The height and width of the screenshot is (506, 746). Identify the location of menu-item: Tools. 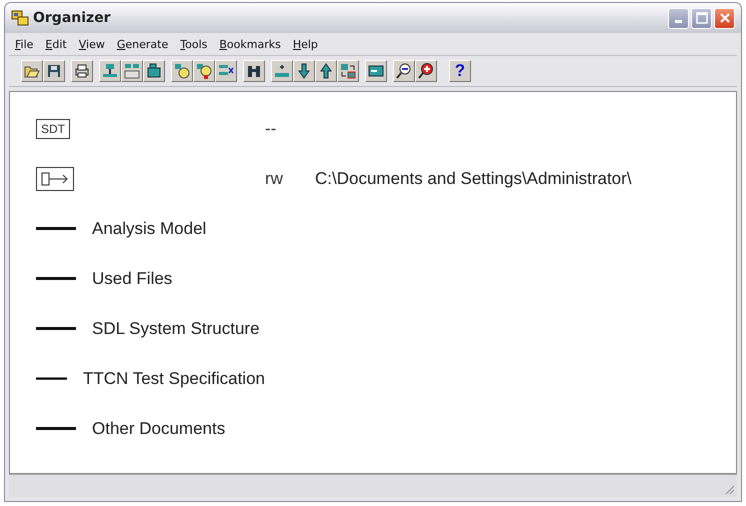
(194, 44).